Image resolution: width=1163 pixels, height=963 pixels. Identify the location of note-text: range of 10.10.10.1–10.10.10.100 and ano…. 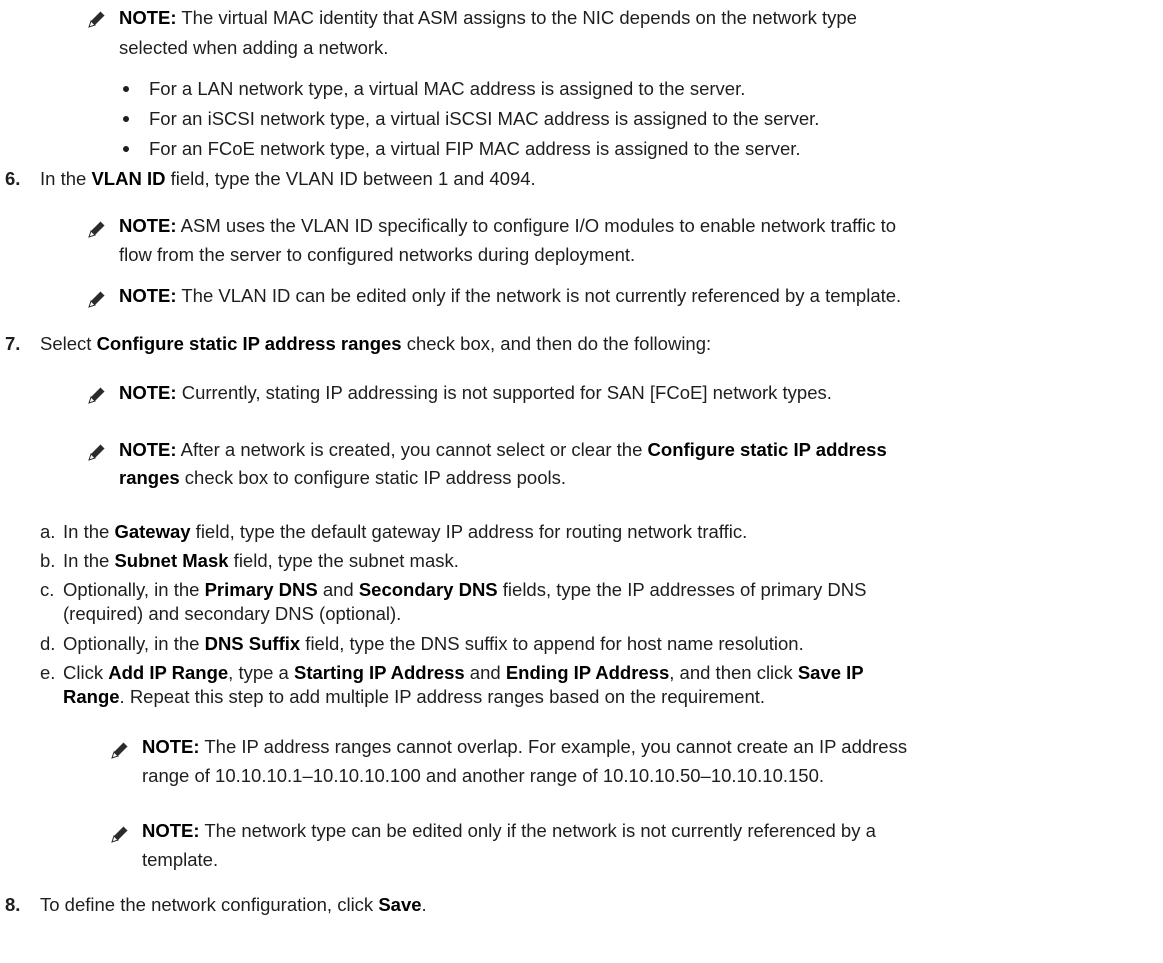
(483, 775).